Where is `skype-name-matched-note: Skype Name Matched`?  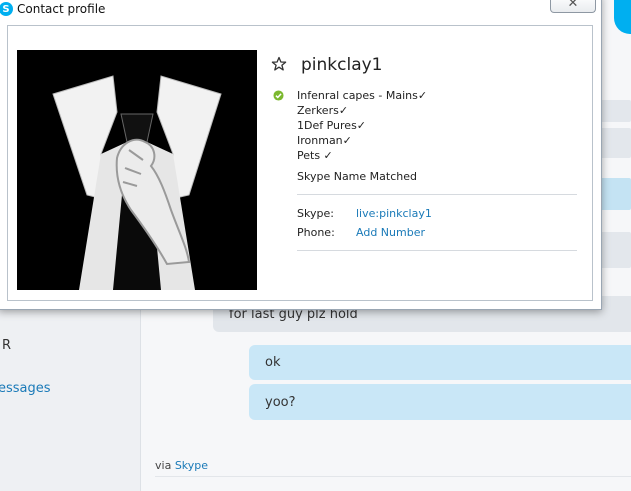
skype-name-matched-note: Skype Name Matched is located at coordinates (357, 176).